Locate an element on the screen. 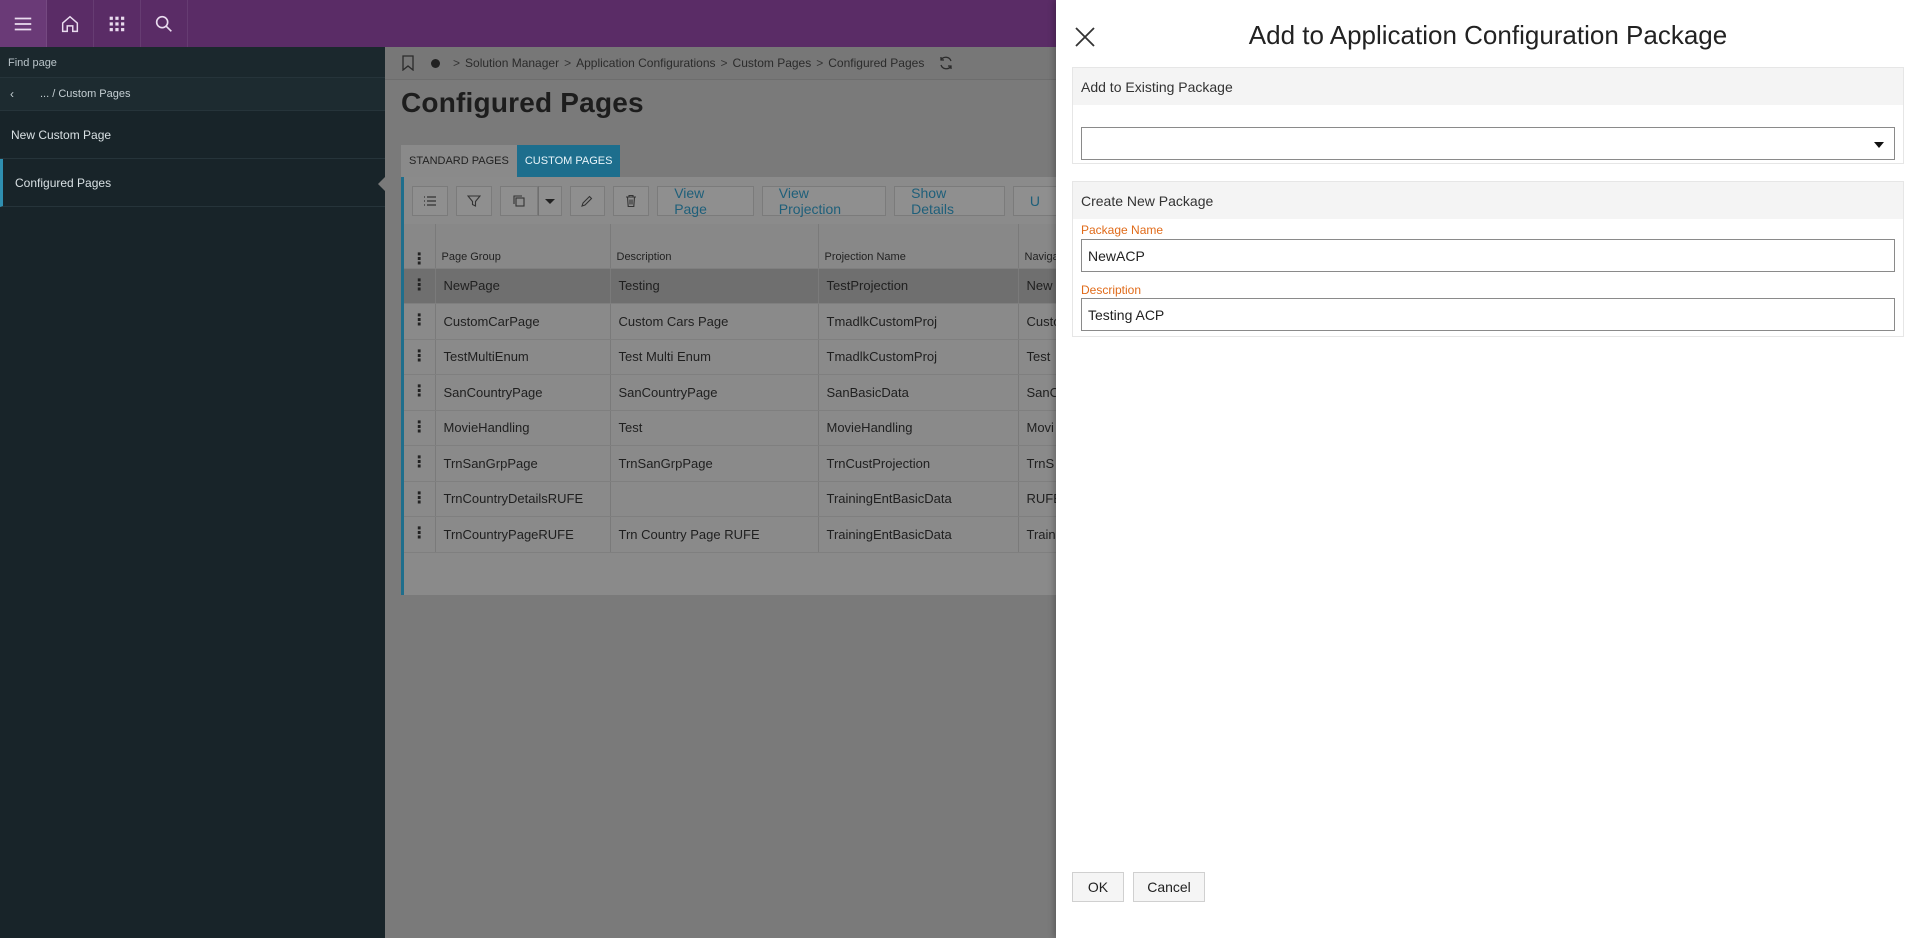  apps-button is located at coordinates (117, 23).